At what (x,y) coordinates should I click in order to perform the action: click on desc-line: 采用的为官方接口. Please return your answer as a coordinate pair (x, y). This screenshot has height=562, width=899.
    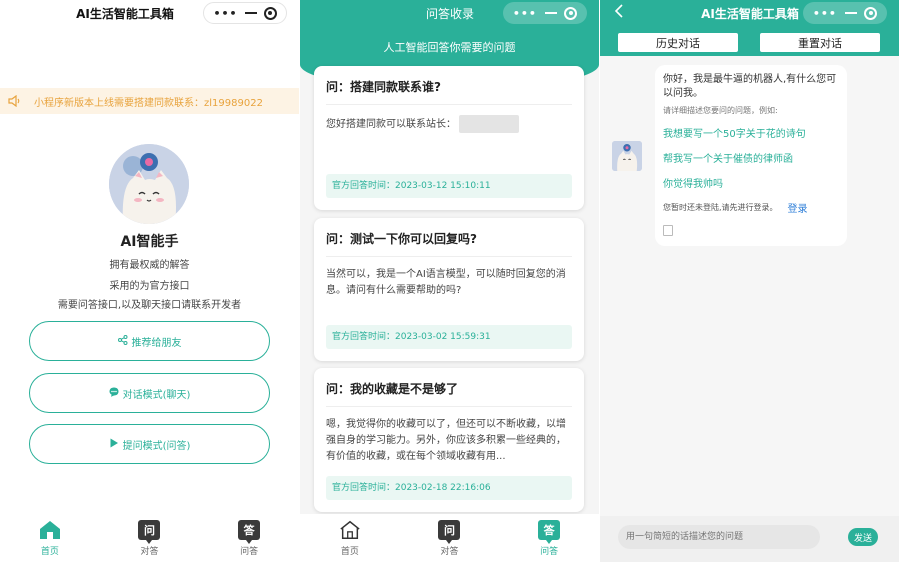
    Looking at the image, I should click on (149, 286).